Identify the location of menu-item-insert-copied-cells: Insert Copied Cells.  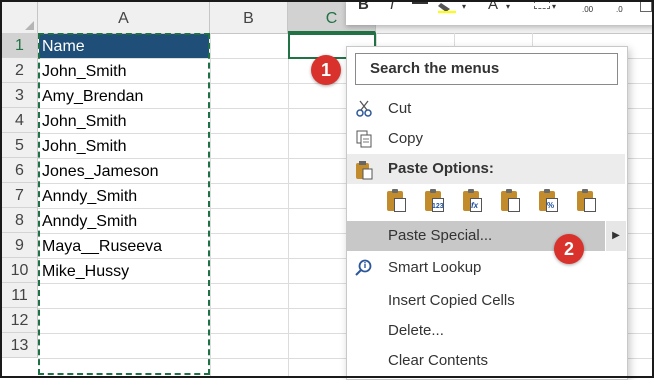
(486, 301).